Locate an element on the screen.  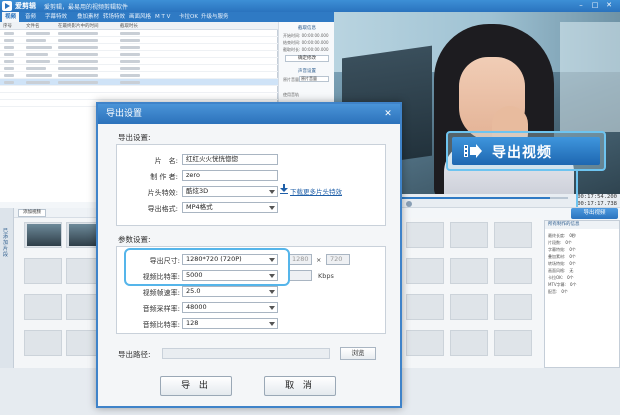
kbps-unit: Kbps is located at coordinates (326, 276).